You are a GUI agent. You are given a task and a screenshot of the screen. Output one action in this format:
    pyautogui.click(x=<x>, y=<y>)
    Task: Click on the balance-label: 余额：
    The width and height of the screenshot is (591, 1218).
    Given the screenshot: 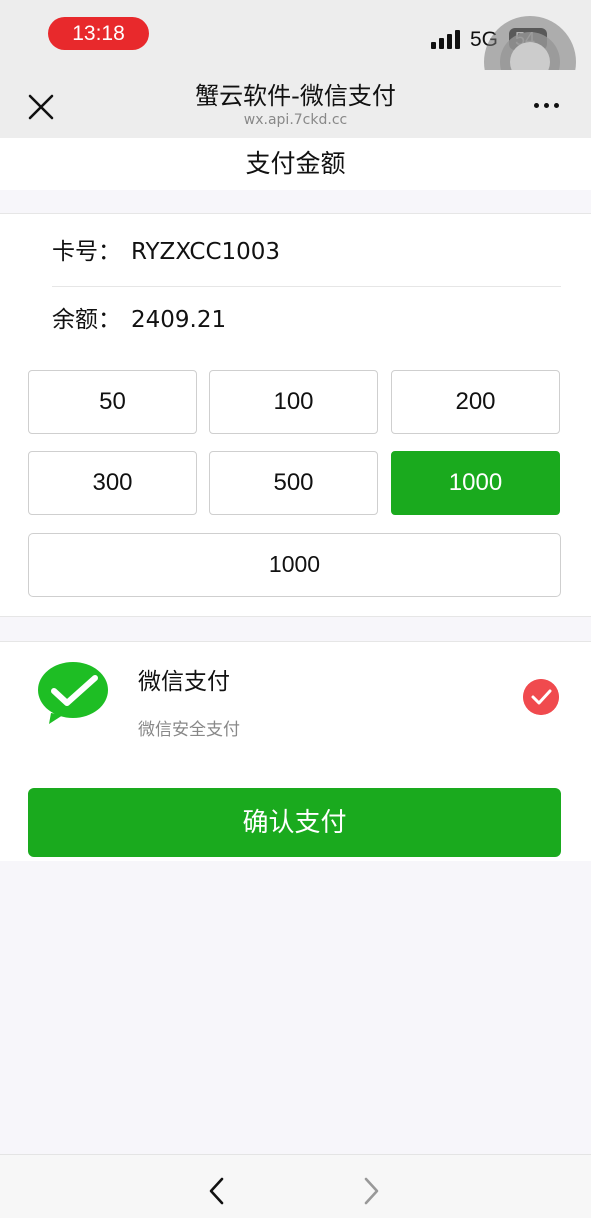 What is the action you would take?
    pyautogui.click(x=86, y=320)
    